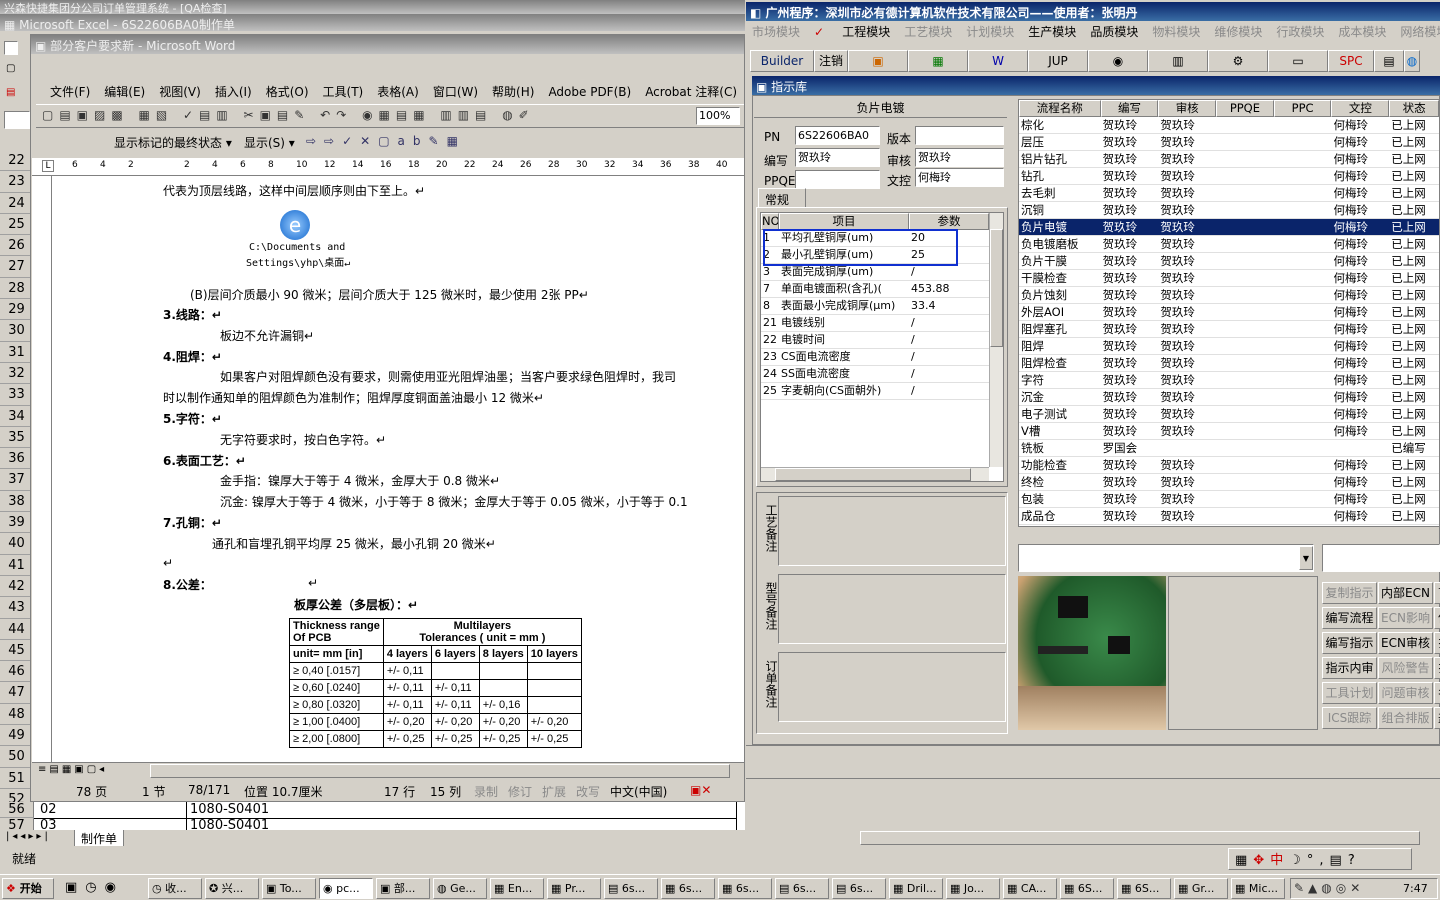 The image size is (1440, 900). Describe the element at coordinates (455, 92) in the screenshot. I see `menu-item: 窗口(W)` at that location.